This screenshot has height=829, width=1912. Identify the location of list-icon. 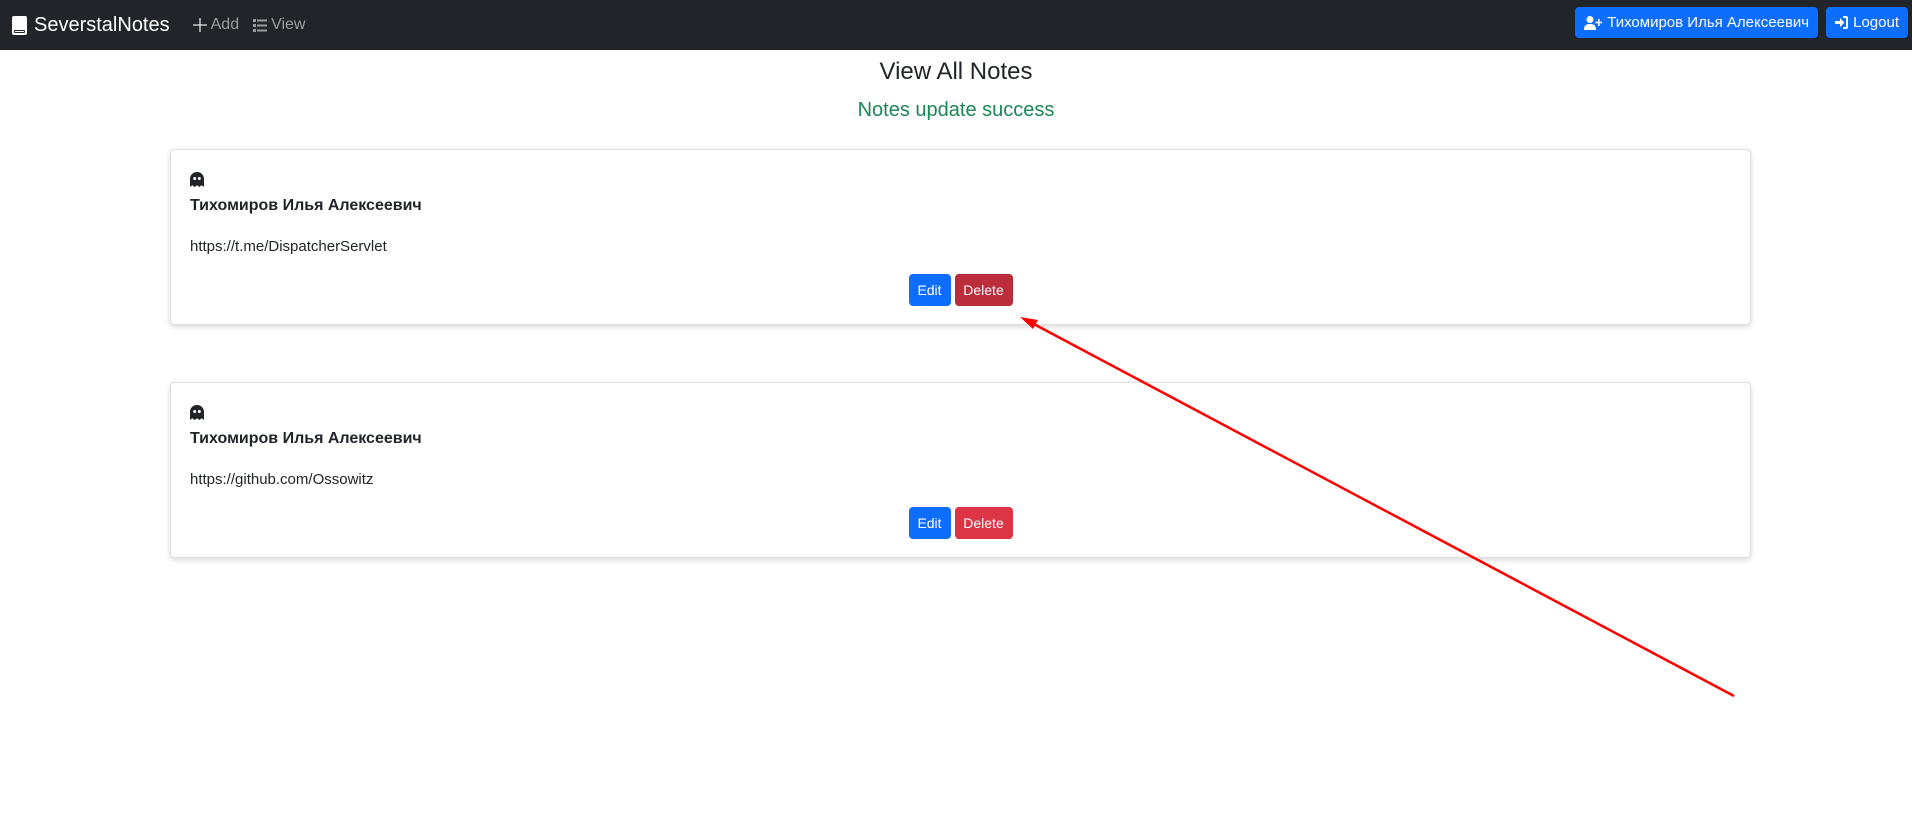
(260, 25).